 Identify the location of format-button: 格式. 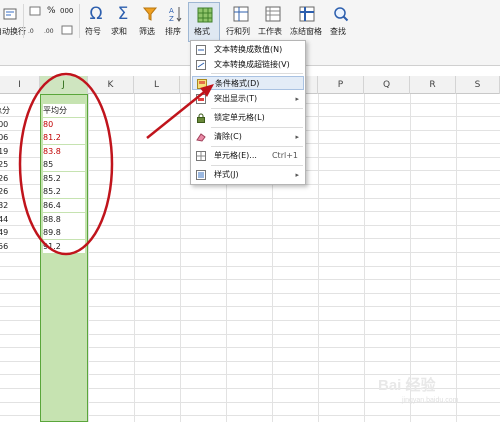
(204, 22).